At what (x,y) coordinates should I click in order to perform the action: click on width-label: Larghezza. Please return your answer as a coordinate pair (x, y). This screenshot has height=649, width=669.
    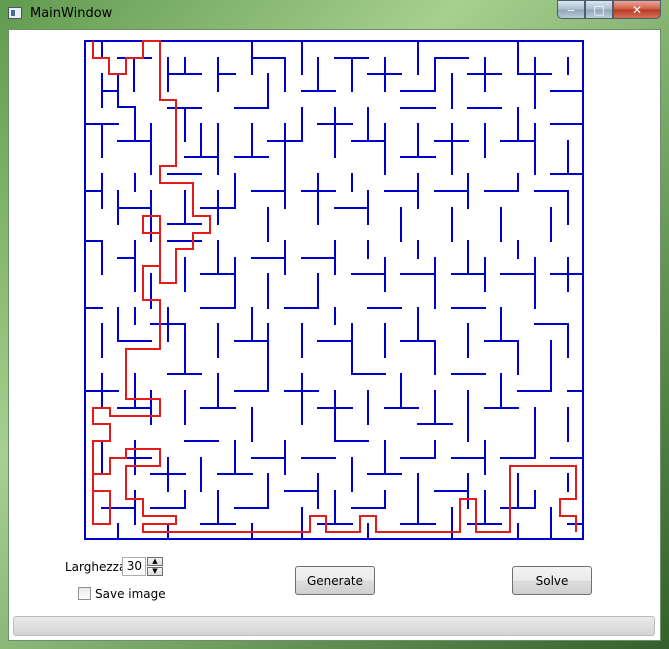
    Looking at the image, I should click on (96, 567).